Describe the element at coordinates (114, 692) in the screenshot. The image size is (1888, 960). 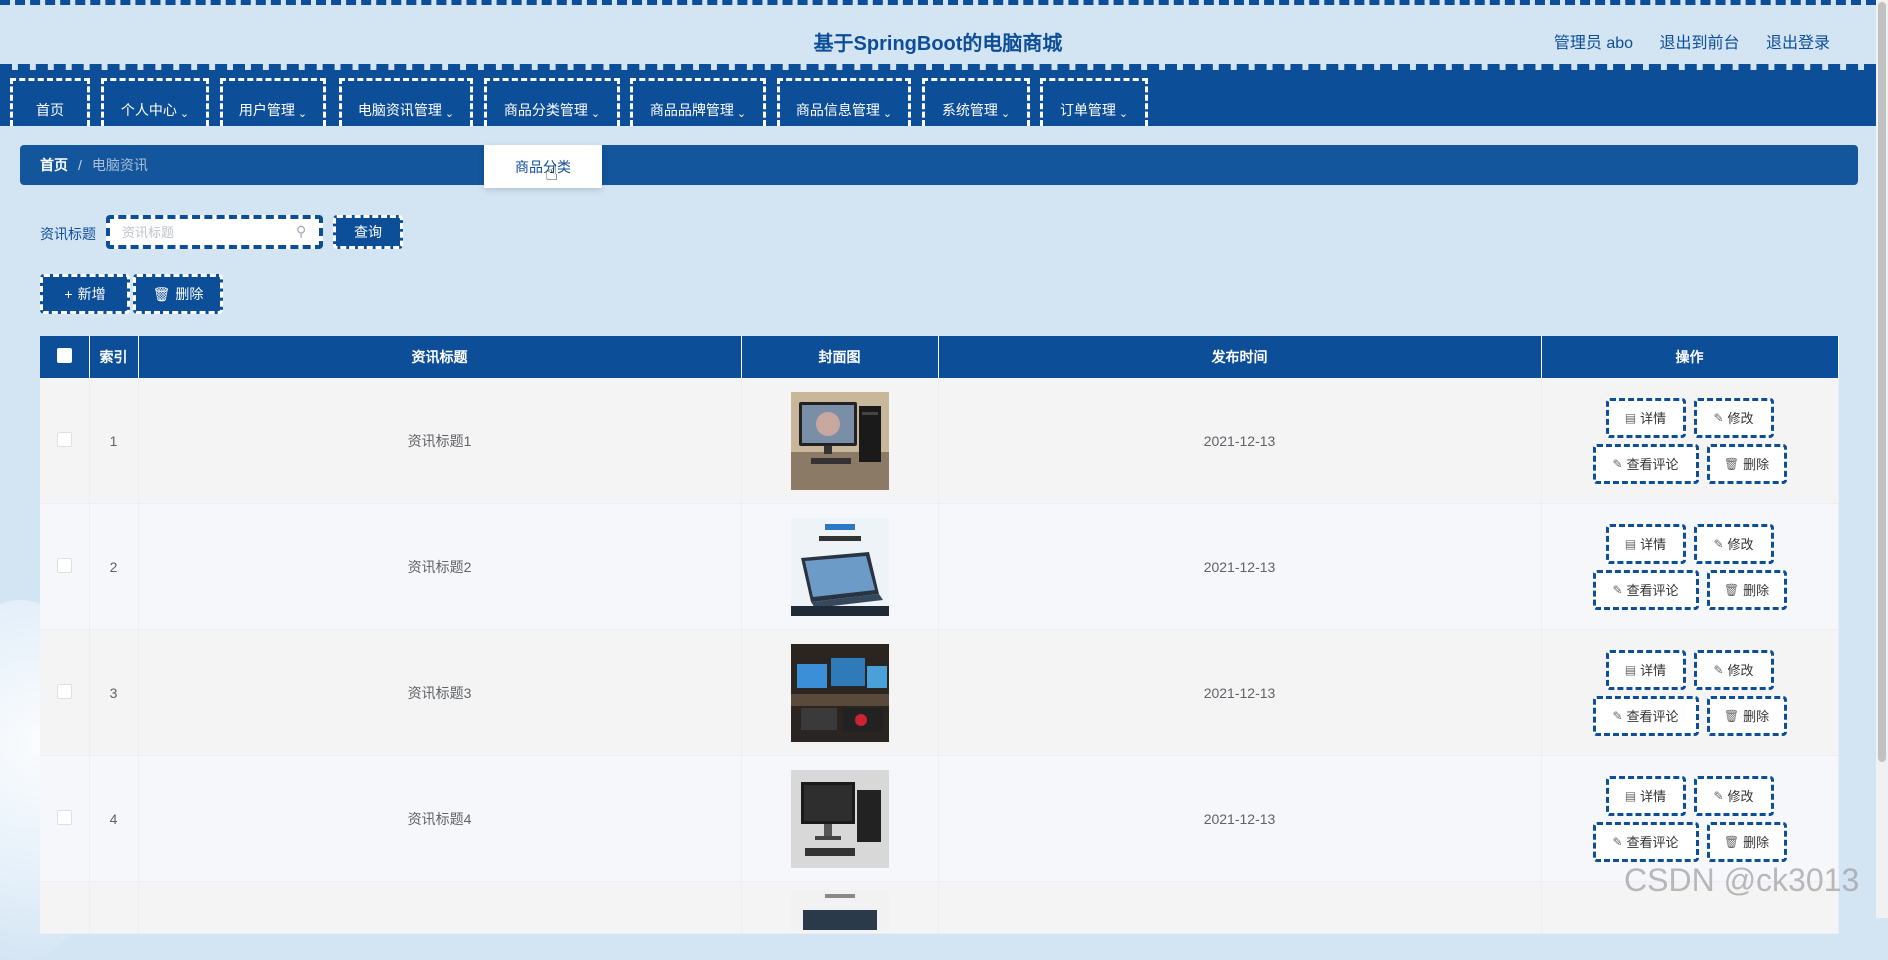
I see `row-index: 3` at that location.